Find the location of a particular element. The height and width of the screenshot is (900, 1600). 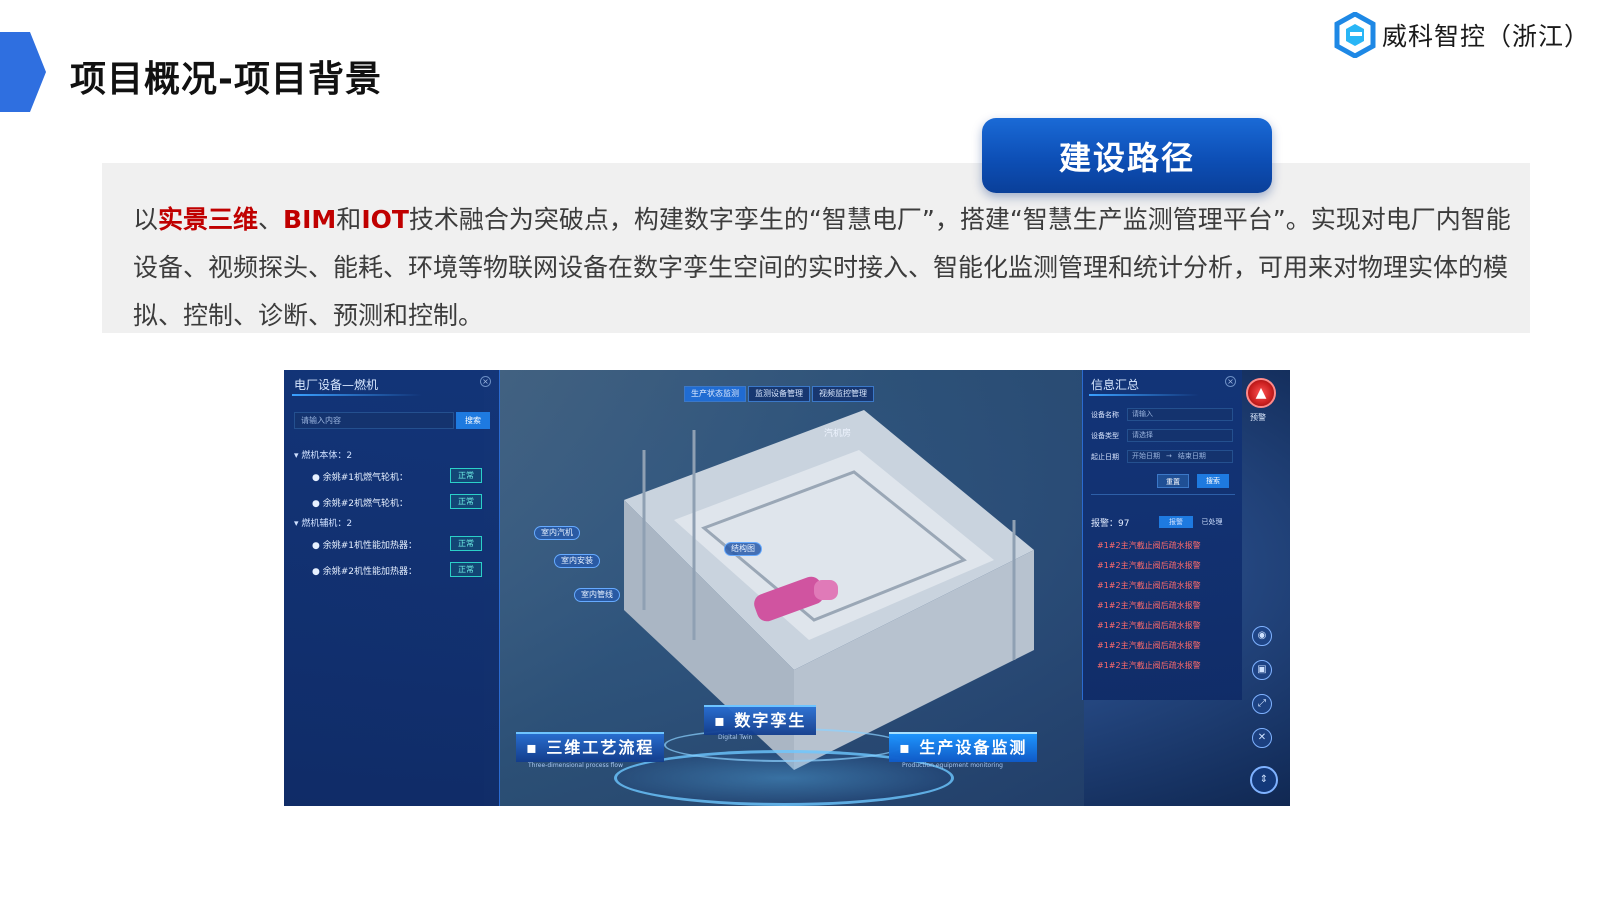

tree-item: ● 余姚#1机性能加热器： is located at coordinates (364, 544).